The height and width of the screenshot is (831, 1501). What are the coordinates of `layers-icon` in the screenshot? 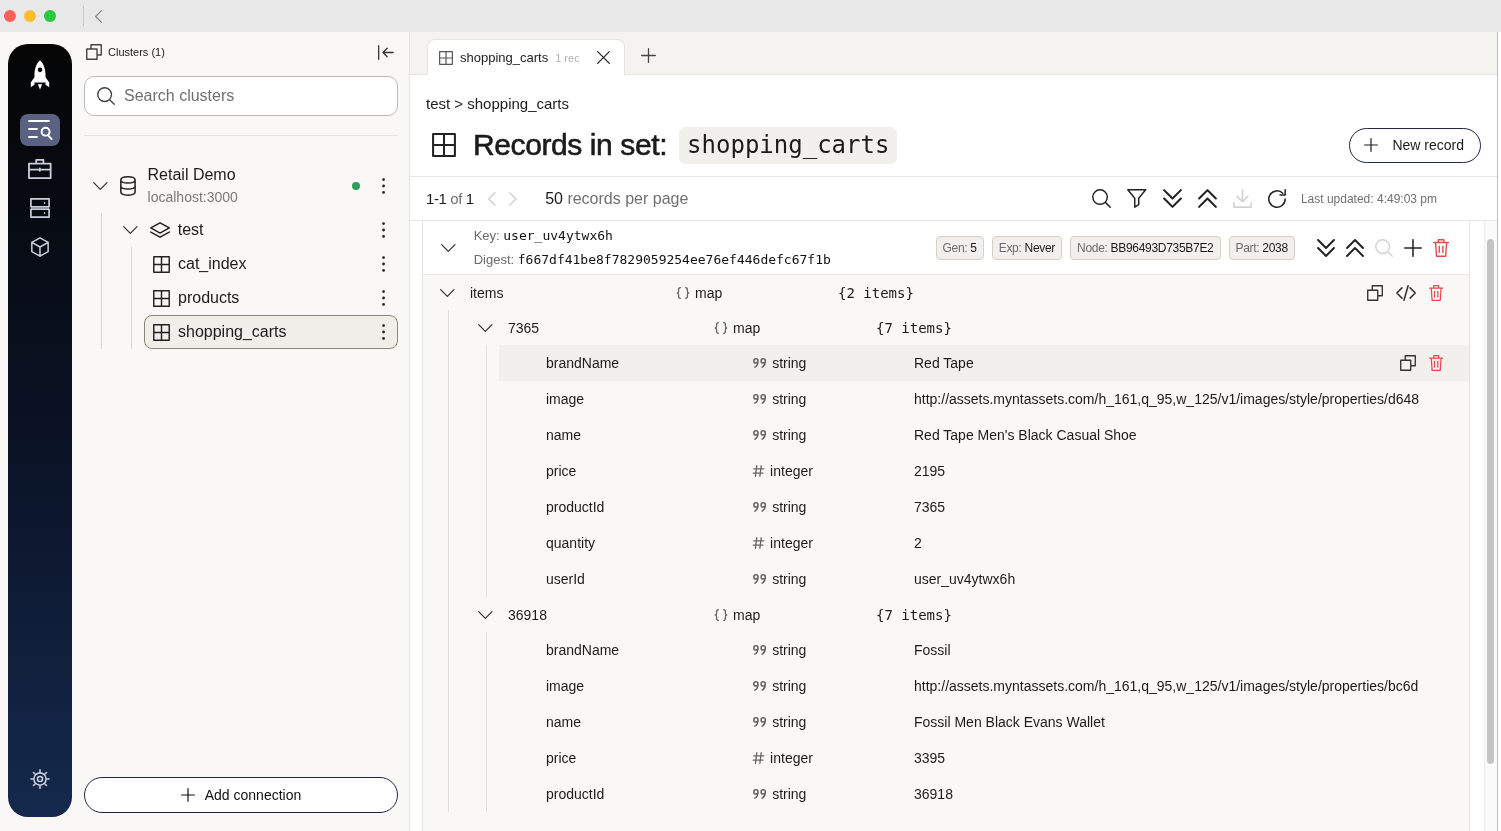 It's located at (159, 230).